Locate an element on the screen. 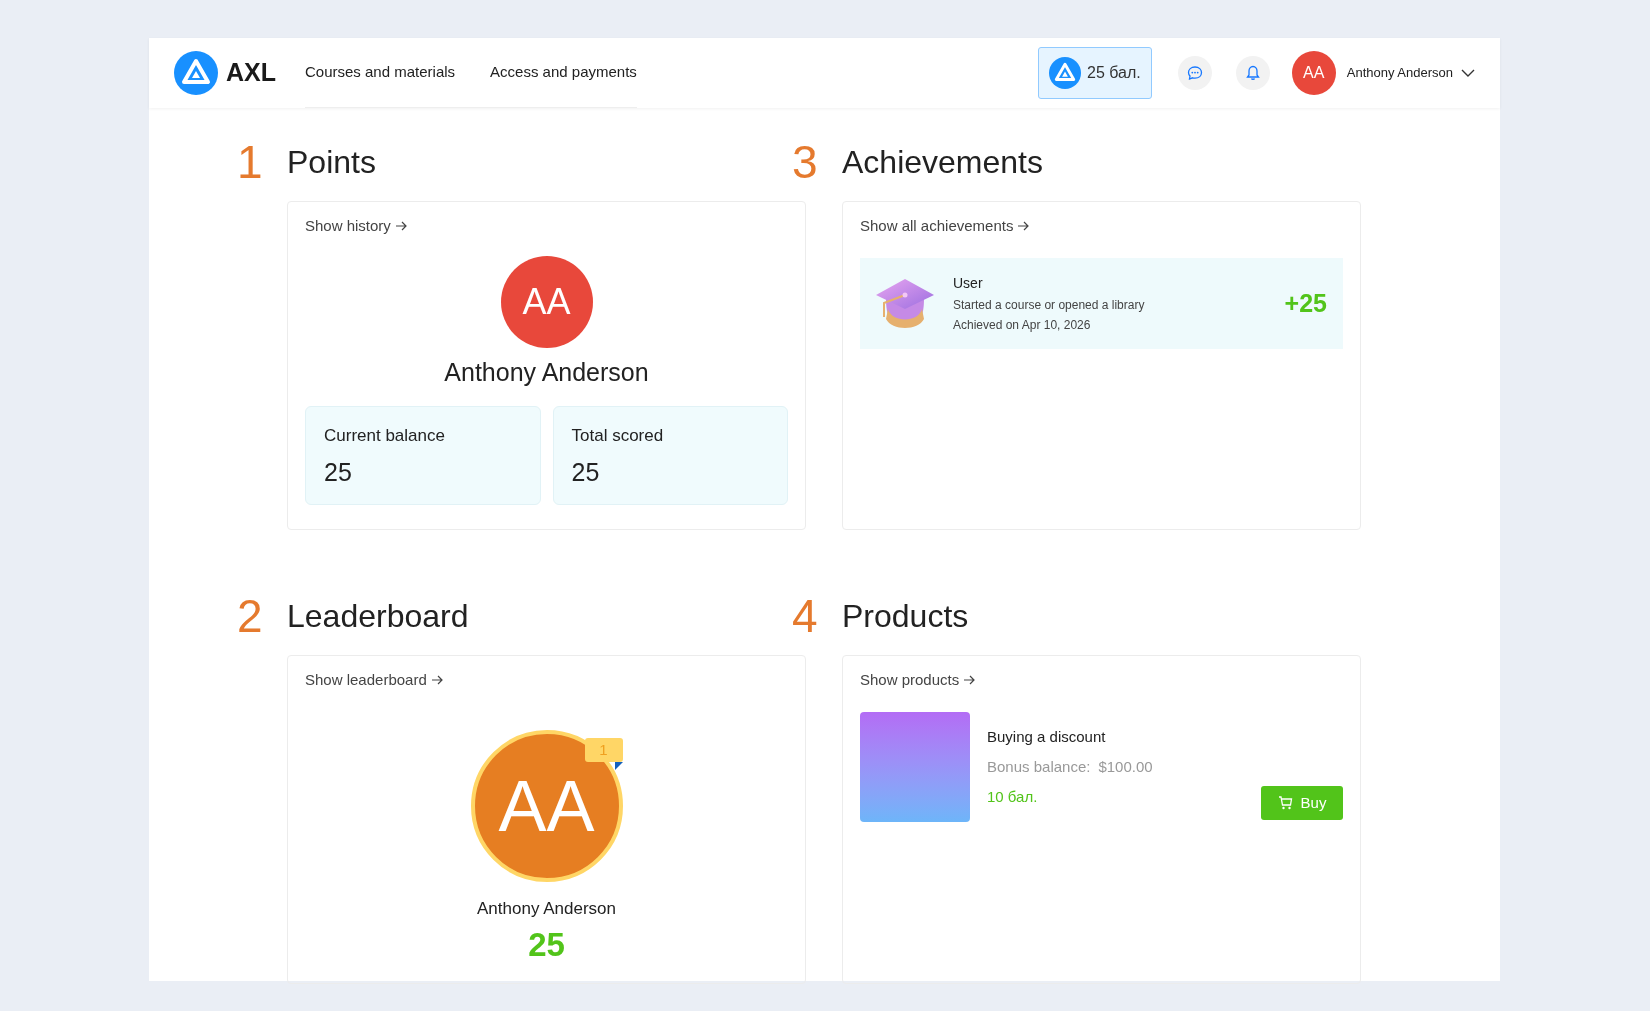 The height and width of the screenshot is (1011, 1650). section-number: 4 is located at coordinates (805, 616).